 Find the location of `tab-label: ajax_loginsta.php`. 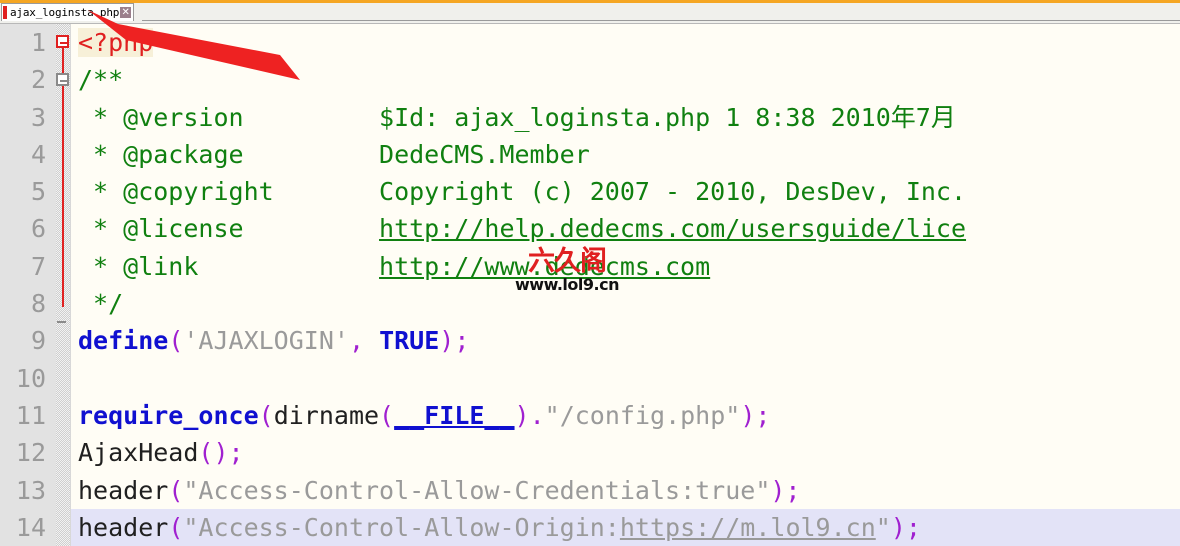

tab-label: ajax_loginsta.php is located at coordinates (65, 12).